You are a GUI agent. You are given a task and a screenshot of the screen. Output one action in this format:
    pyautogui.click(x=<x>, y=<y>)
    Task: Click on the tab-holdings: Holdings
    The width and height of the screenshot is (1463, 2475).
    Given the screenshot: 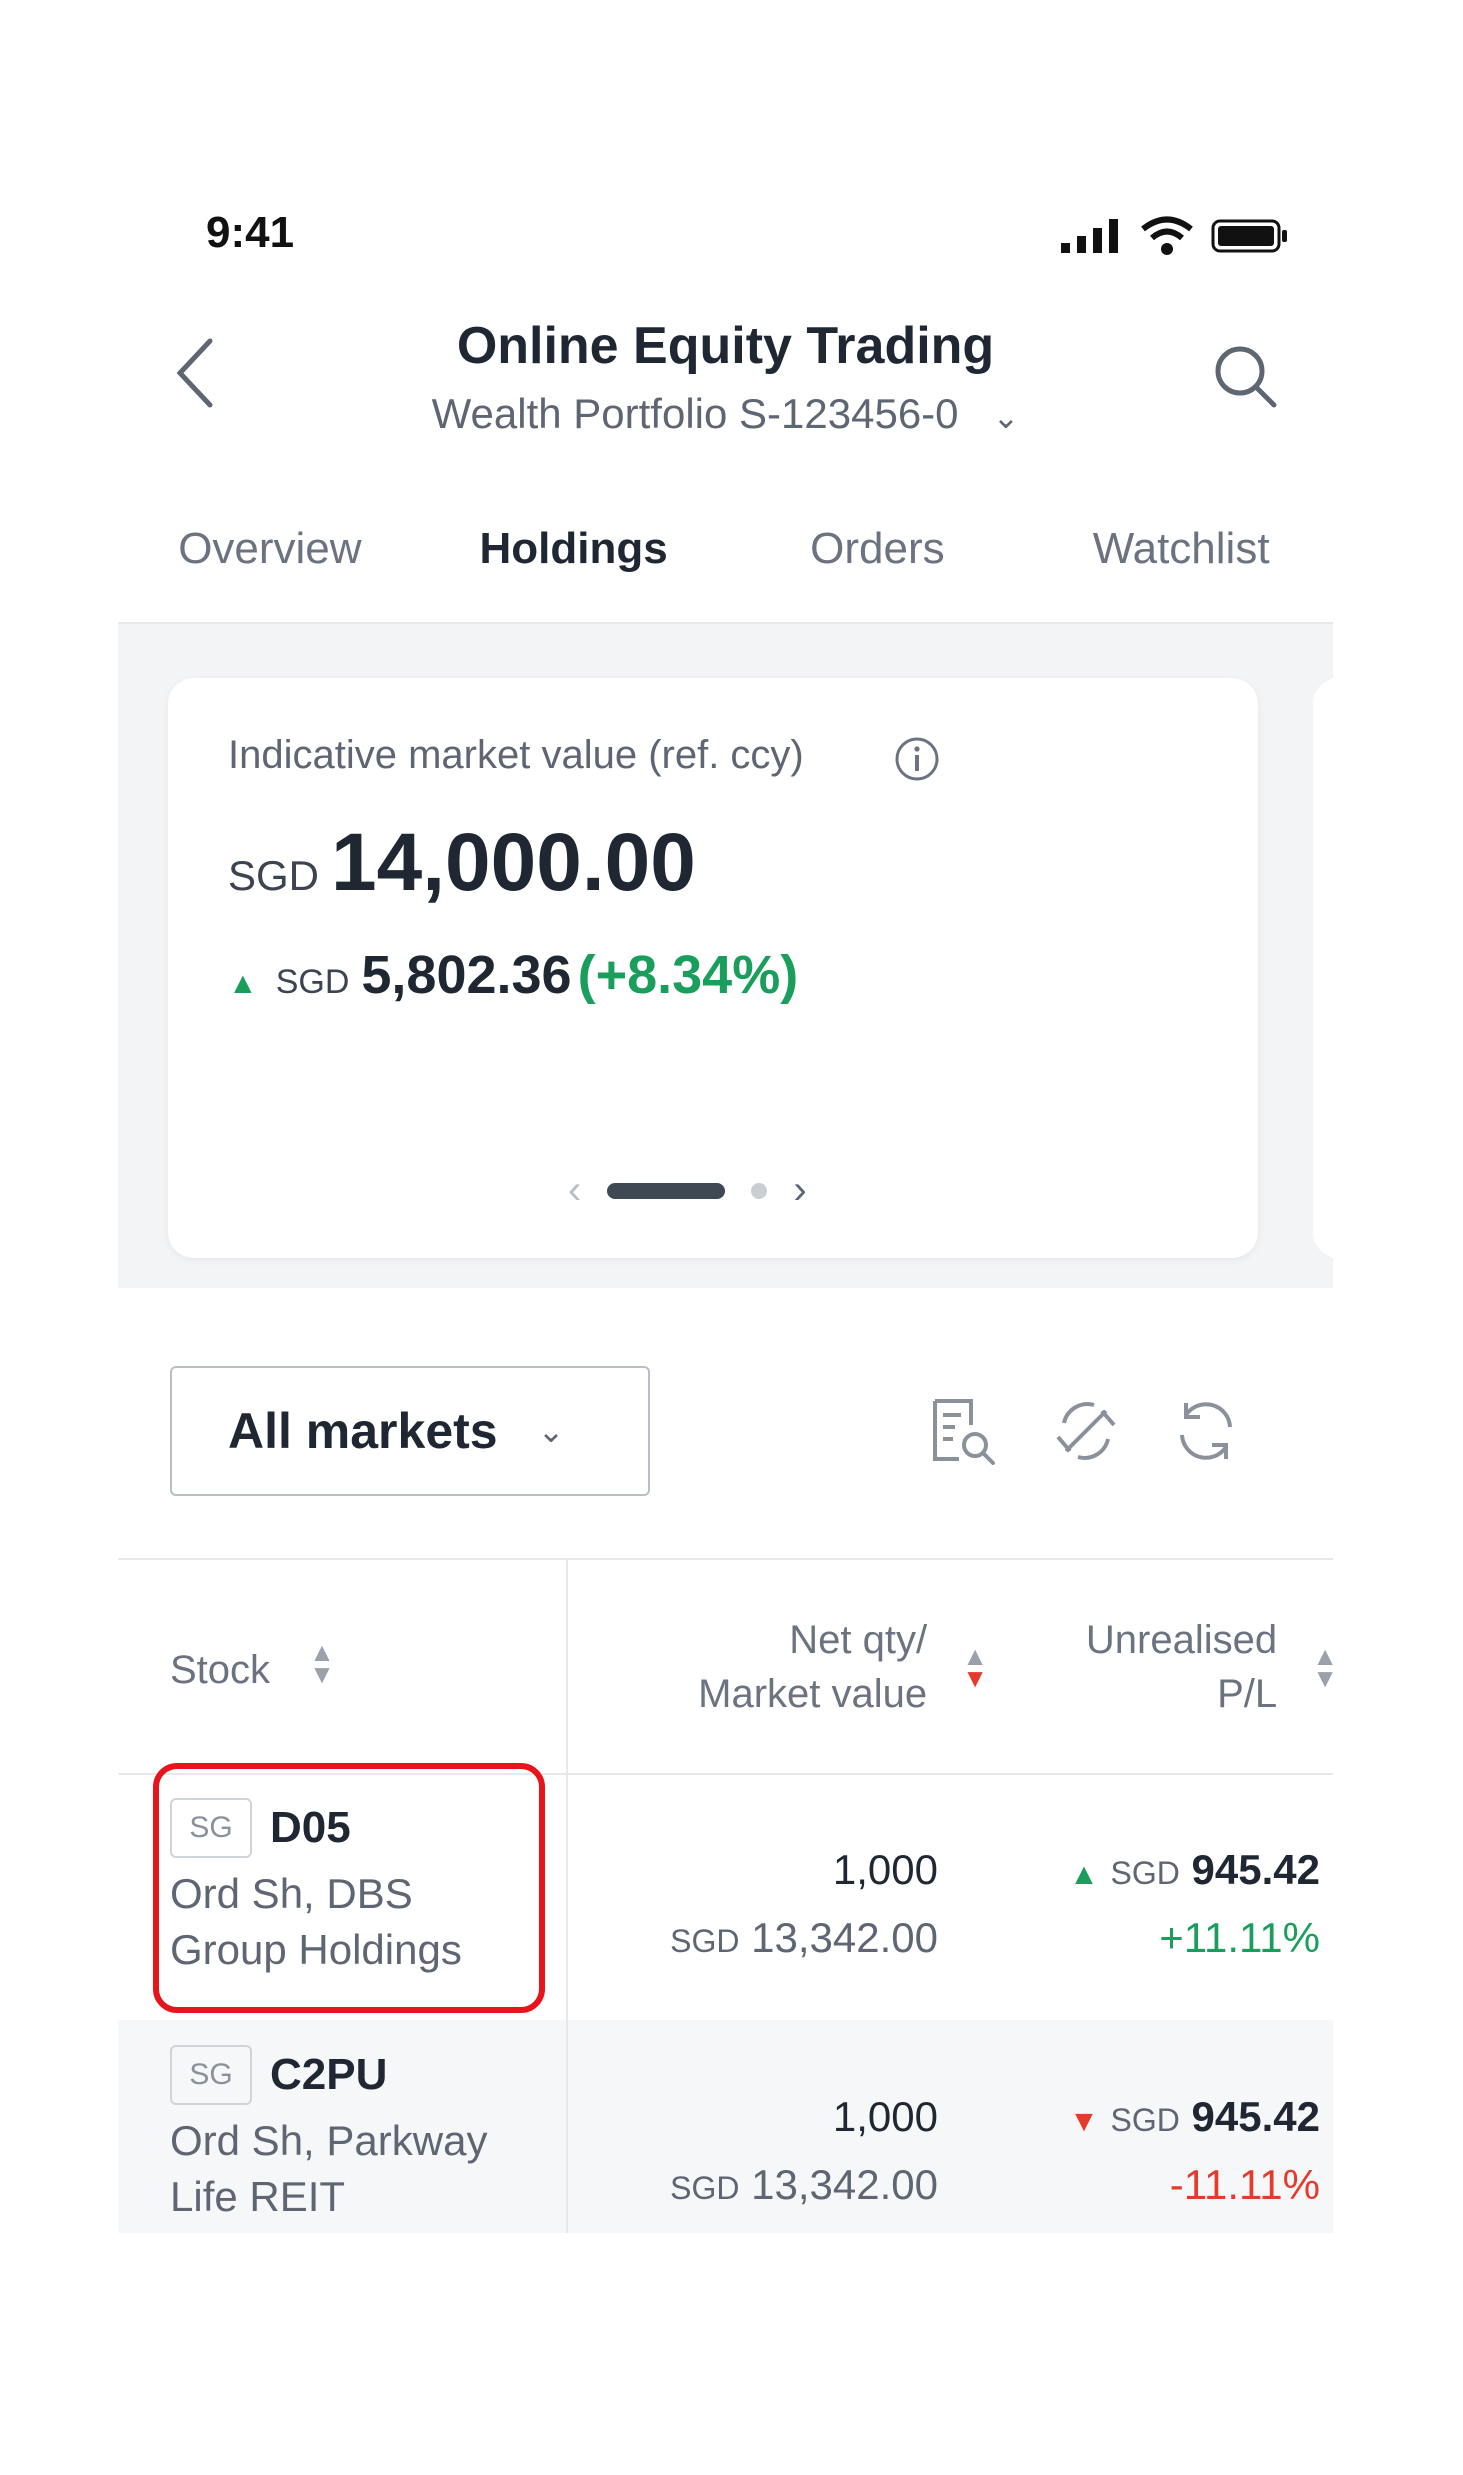 What is the action you would take?
    pyautogui.click(x=573, y=574)
    